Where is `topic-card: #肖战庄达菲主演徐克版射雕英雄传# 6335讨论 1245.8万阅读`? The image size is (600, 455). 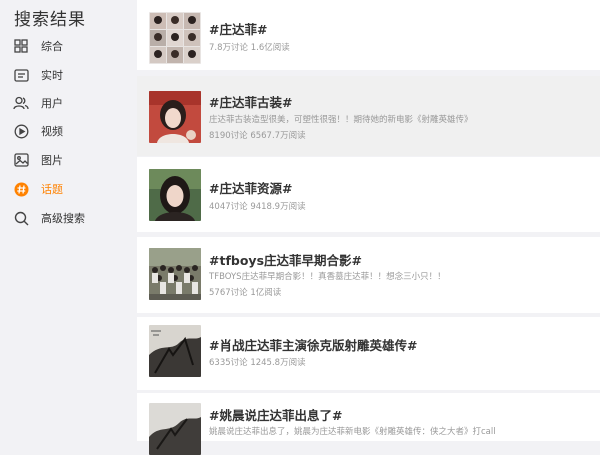 topic-card: #肖战庄达菲主演徐克版射雕英雄传# 6335讨论 1245.8万阅读 is located at coordinates (368, 353).